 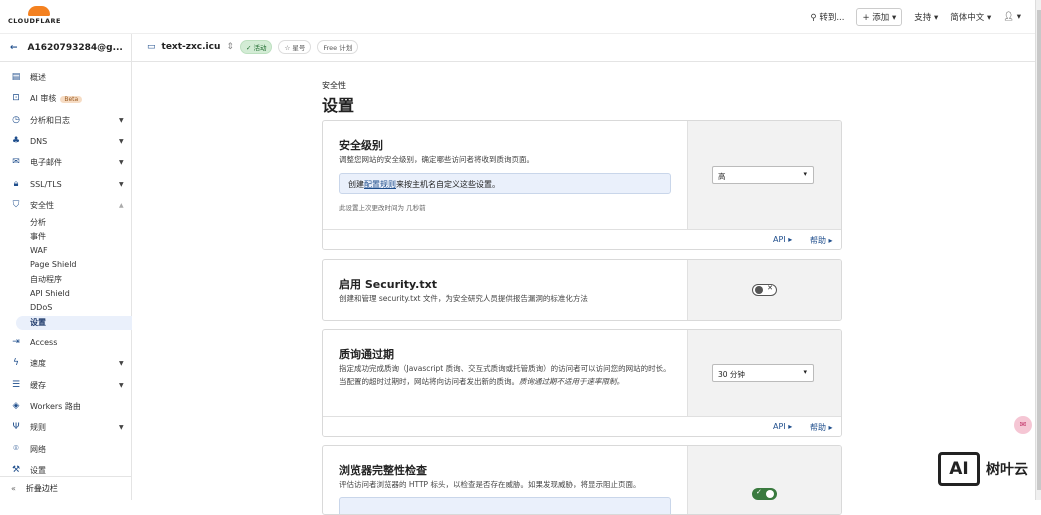 What do you see at coordinates (1023, 425) in the screenshot?
I see `floating-assistant-button: ✉` at bounding box center [1023, 425].